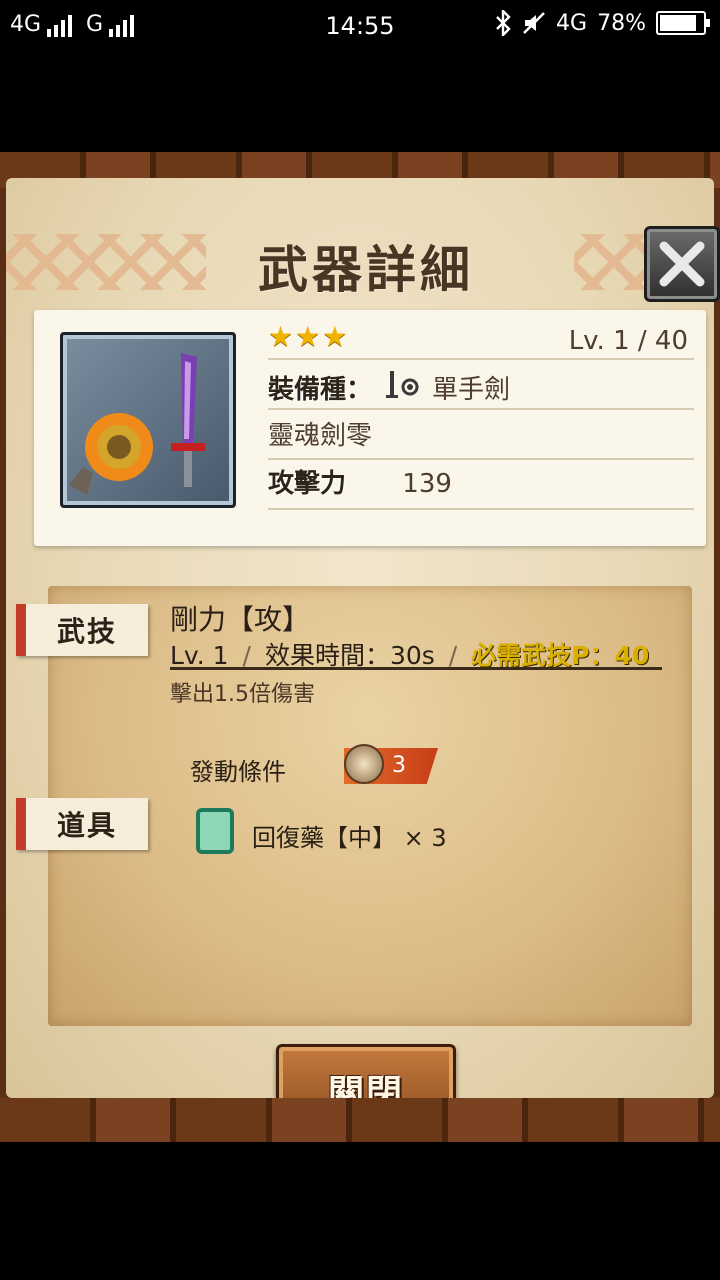  I want to click on skill-level: Lv. 1, so click(199, 655).